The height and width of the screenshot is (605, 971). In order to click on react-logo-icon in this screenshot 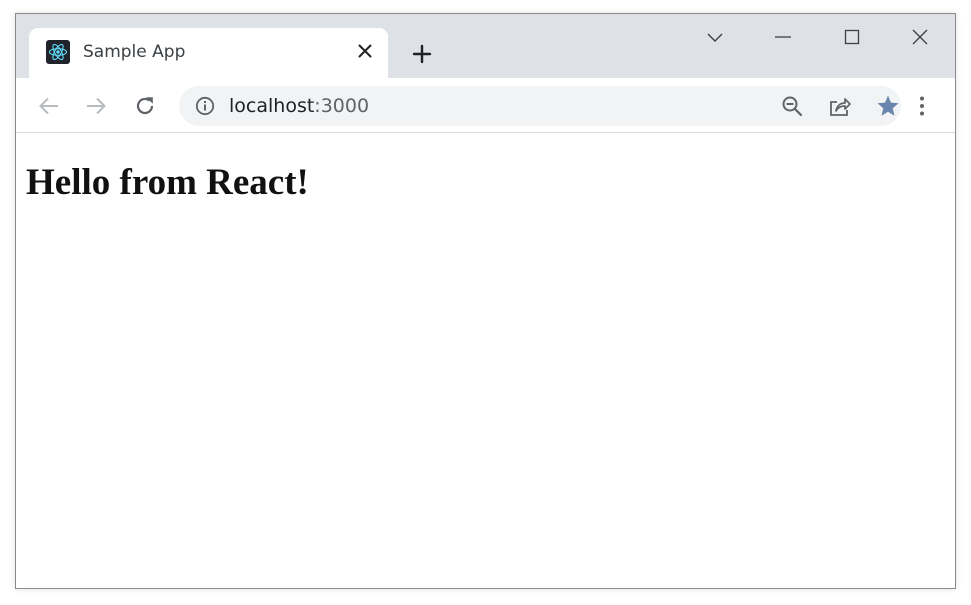, I will do `click(58, 52)`.